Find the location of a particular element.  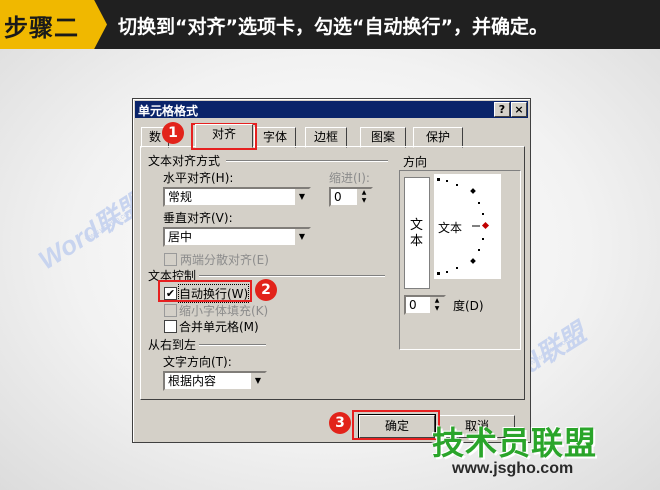

header-banner: 步骤二 切换到“对齐”选项卡，勾选“自动换行”，并确定。 is located at coordinates (330, 24).